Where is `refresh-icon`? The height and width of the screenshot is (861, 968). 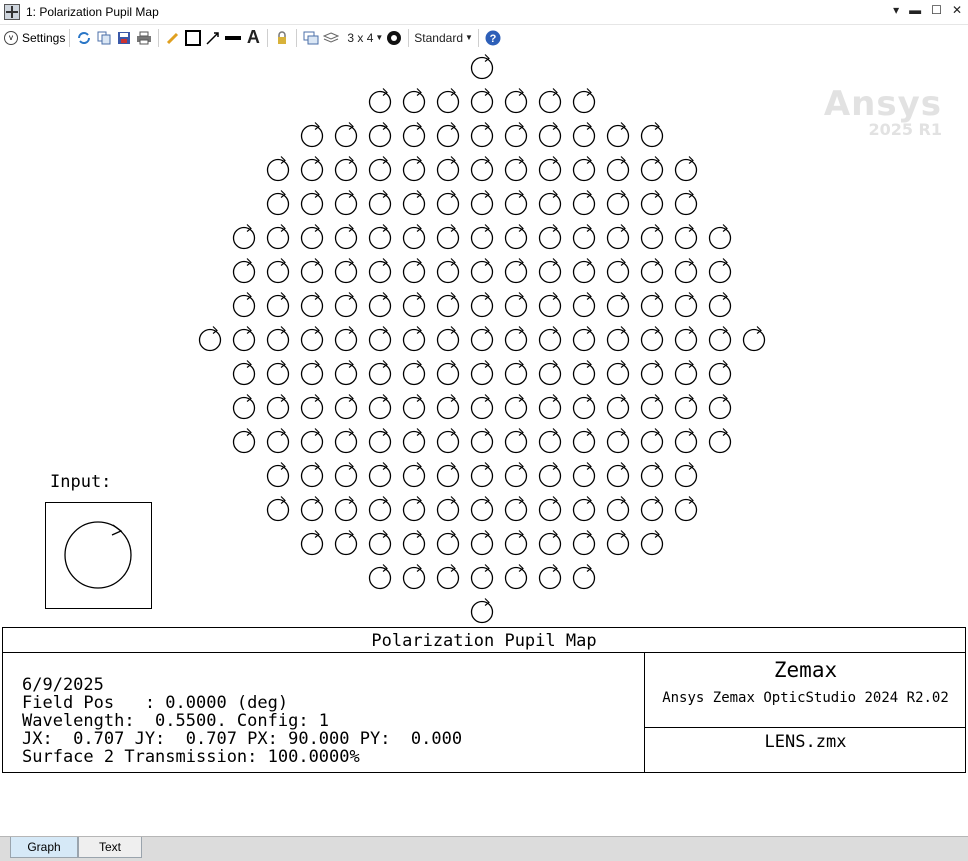
refresh-icon is located at coordinates (84, 38).